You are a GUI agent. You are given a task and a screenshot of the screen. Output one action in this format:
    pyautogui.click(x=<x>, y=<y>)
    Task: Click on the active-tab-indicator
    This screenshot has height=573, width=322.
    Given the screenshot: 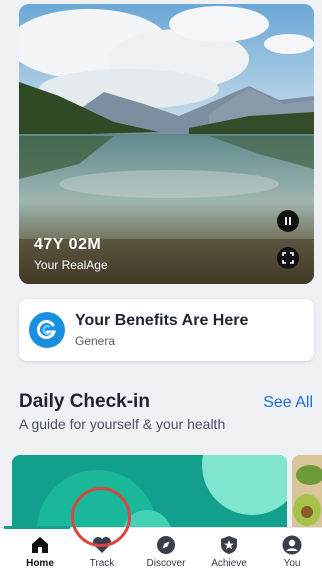 What is the action you would take?
    pyautogui.click(x=37, y=527)
    